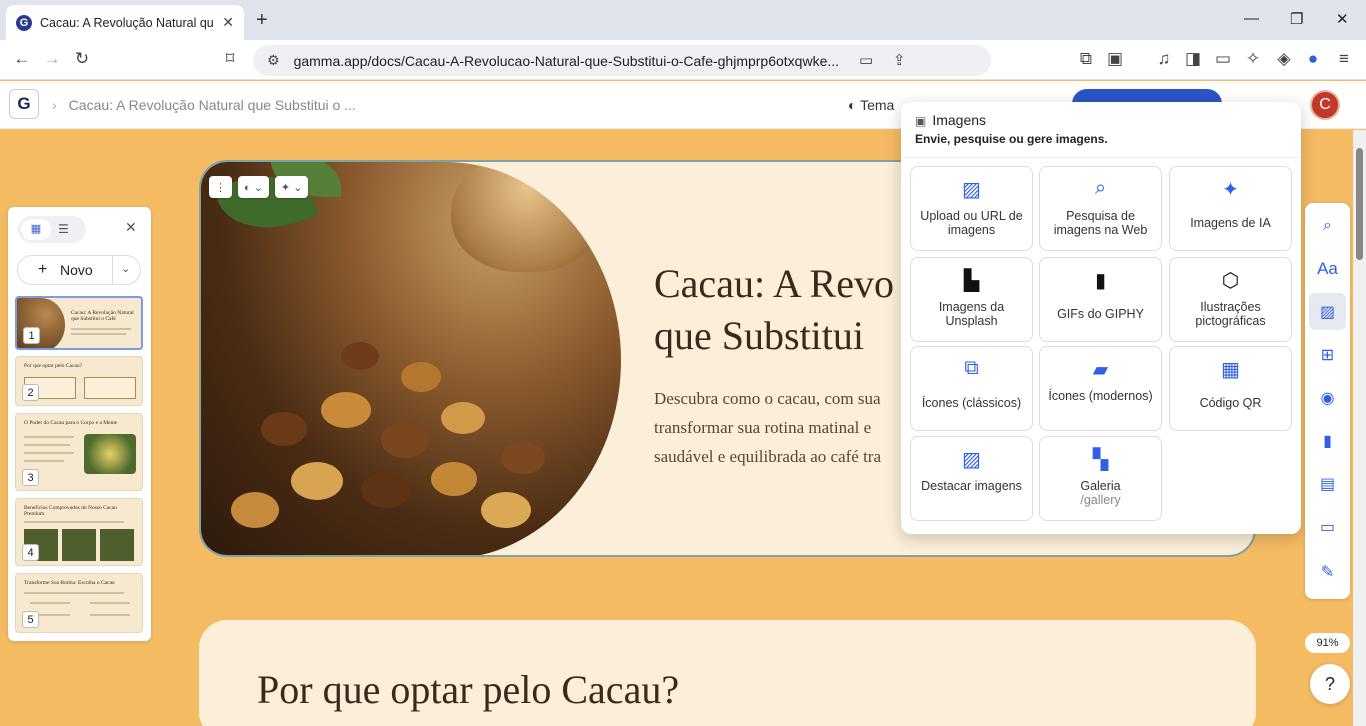  I want to click on form-icon: ▭, so click(1327, 526).